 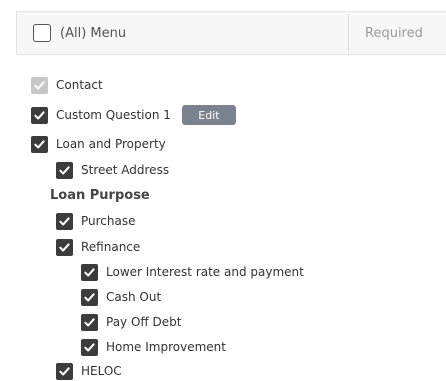 I want to click on cash-out-label: Cash Out, so click(x=134, y=297).